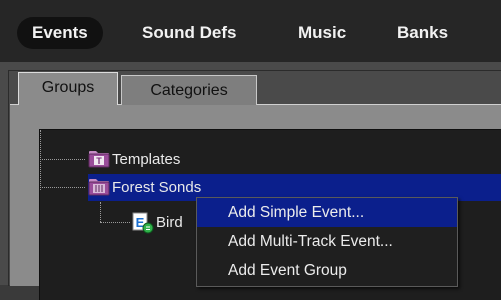 This screenshot has width=501, height=300. What do you see at coordinates (169, 222) in the screenshot?
I see `tree-item-label: Bird` at bounding box center [169, 222].